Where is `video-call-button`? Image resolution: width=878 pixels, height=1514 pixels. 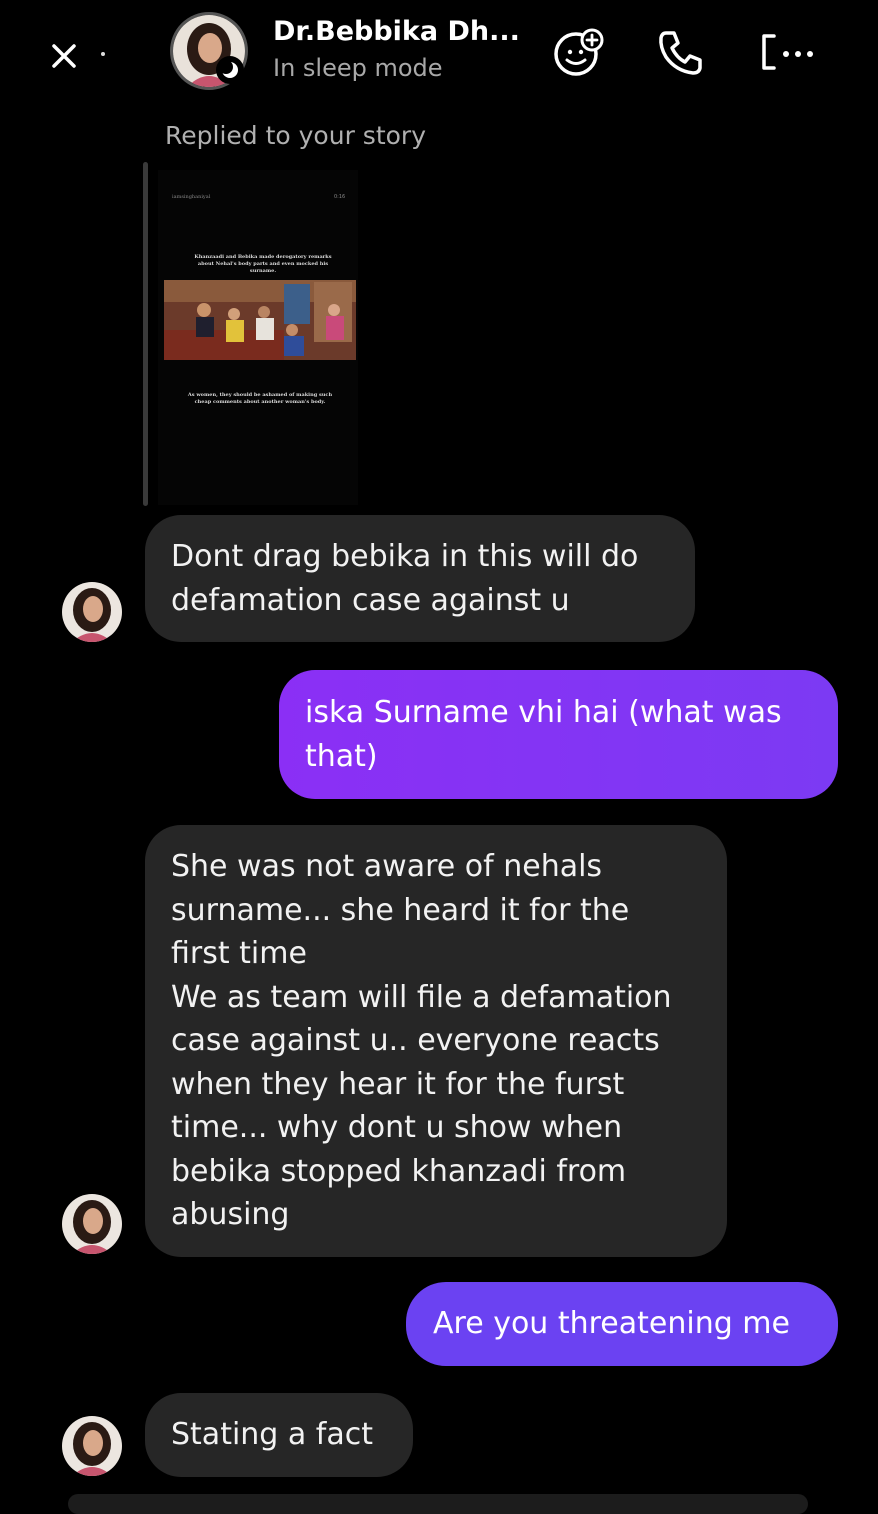 video-call-button is located at coordinates (792, 52).